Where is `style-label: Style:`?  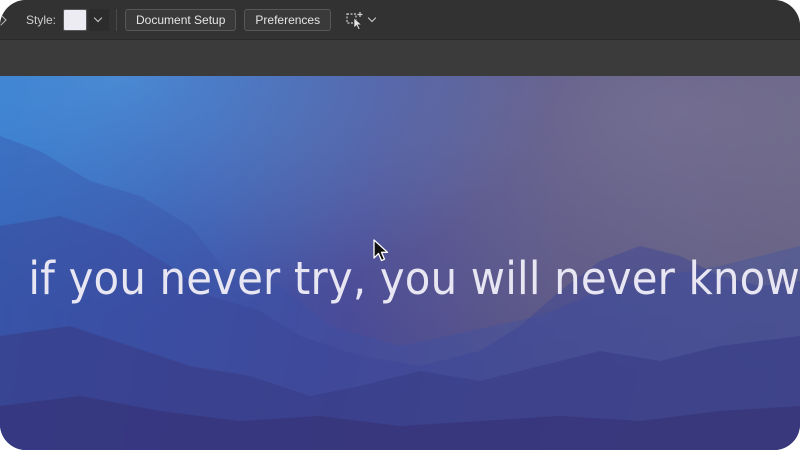
style-label: Style: is located at coordinates (41, 19).